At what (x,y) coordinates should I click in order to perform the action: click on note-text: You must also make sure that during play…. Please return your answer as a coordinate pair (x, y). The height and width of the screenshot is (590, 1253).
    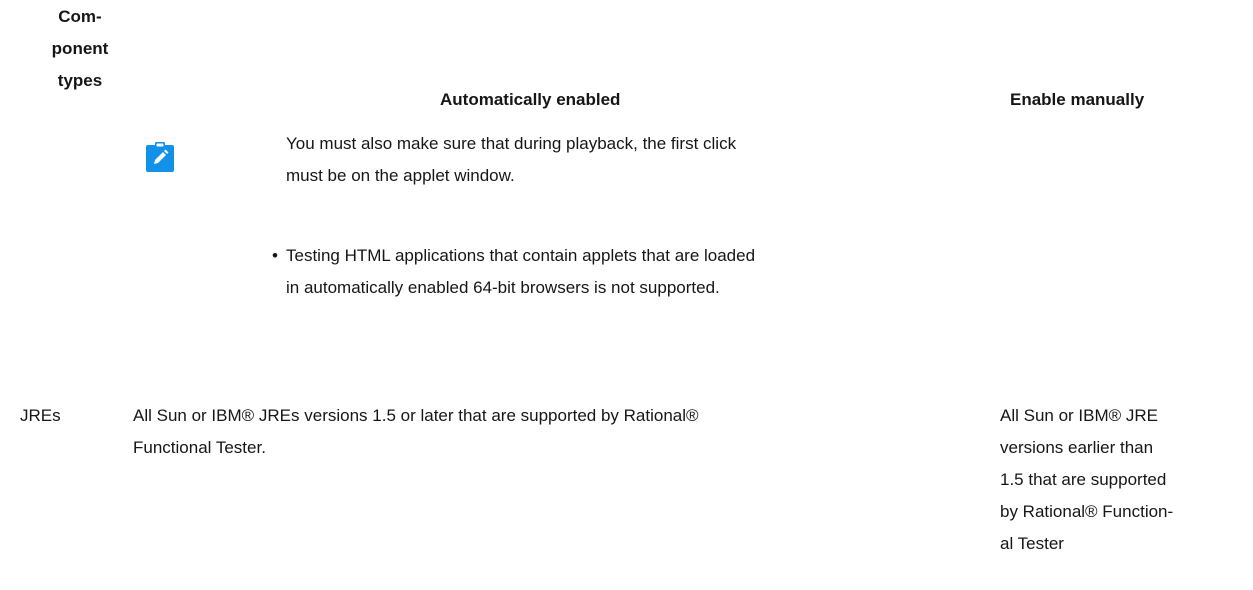
    Looking at the image, I should click on (626, 160).